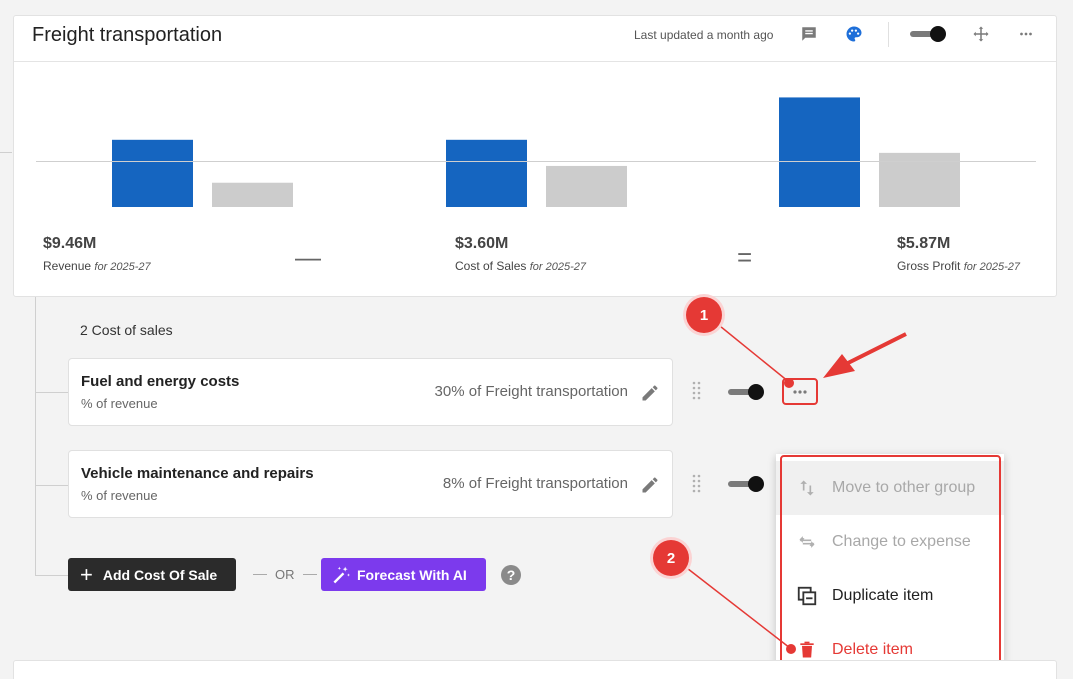 This screenshot has width=1073, height=679. Describe the element at coordinates (160, 381) in the screenshot. I see `row-name: Fuel and energy costs` at that location.